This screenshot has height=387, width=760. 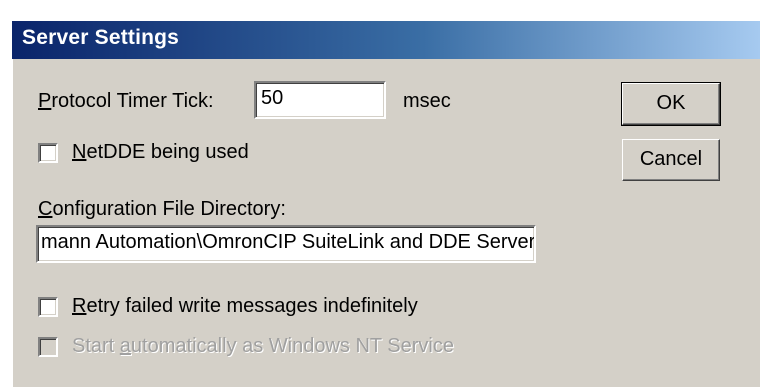 I want to click on window-title: Server Settings, so click(x=101, y=37).